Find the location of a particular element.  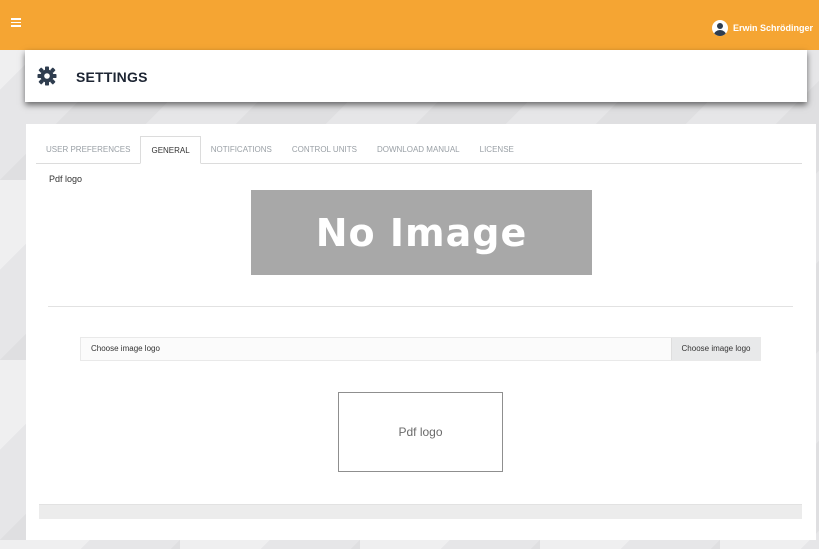

pdf-logo-preview: Pdf logo is located at coordinates (420, 432).